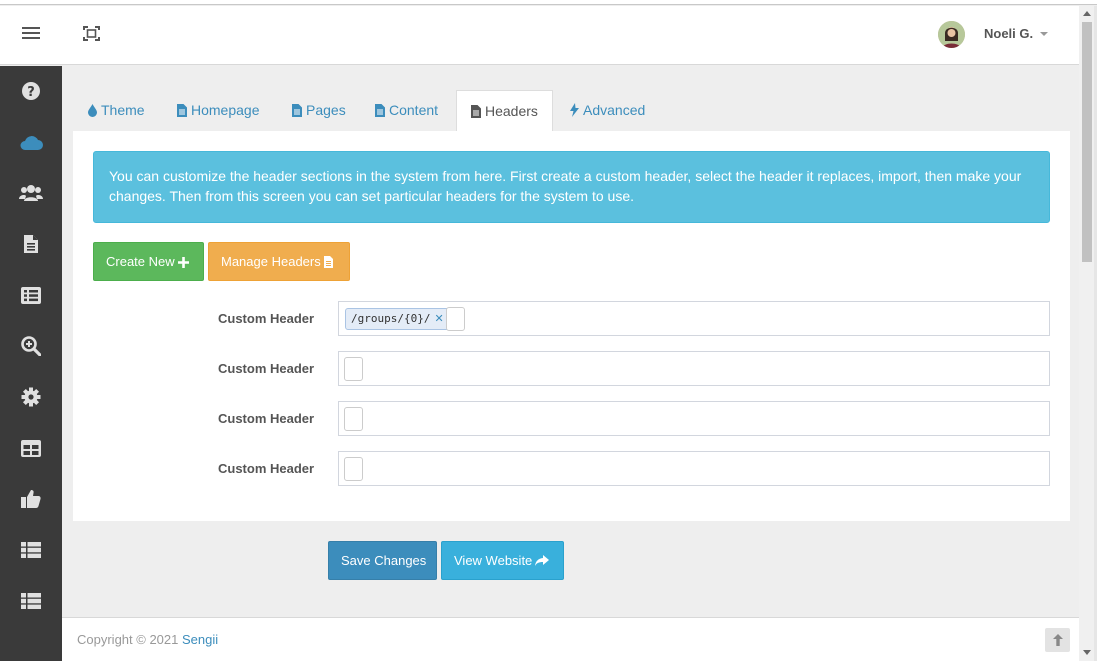  Describe the element at coordinates (271, 261) in the screenshot. I see `manage-headers-label: Manage Headers` at that location.